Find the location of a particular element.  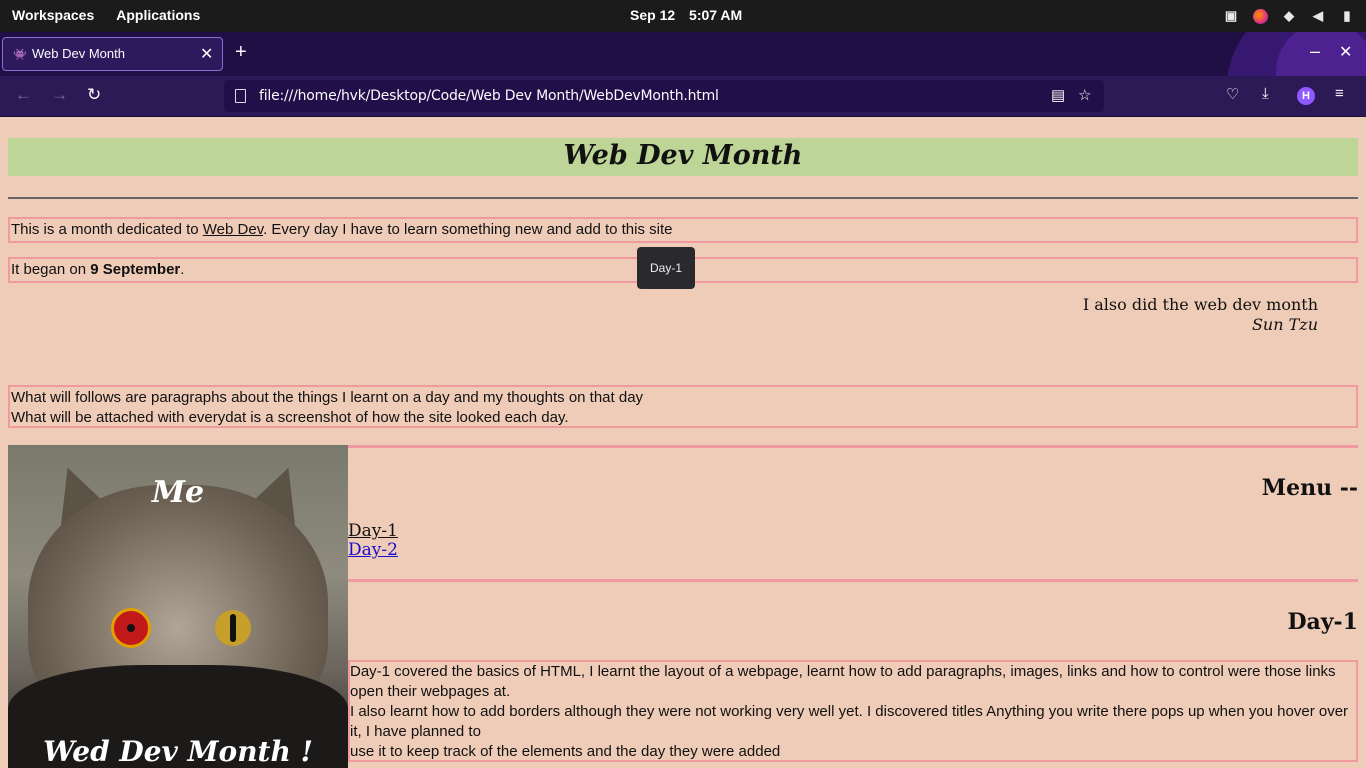

quote-text: I also did the web dev month is located at coordinates (1200, 304).